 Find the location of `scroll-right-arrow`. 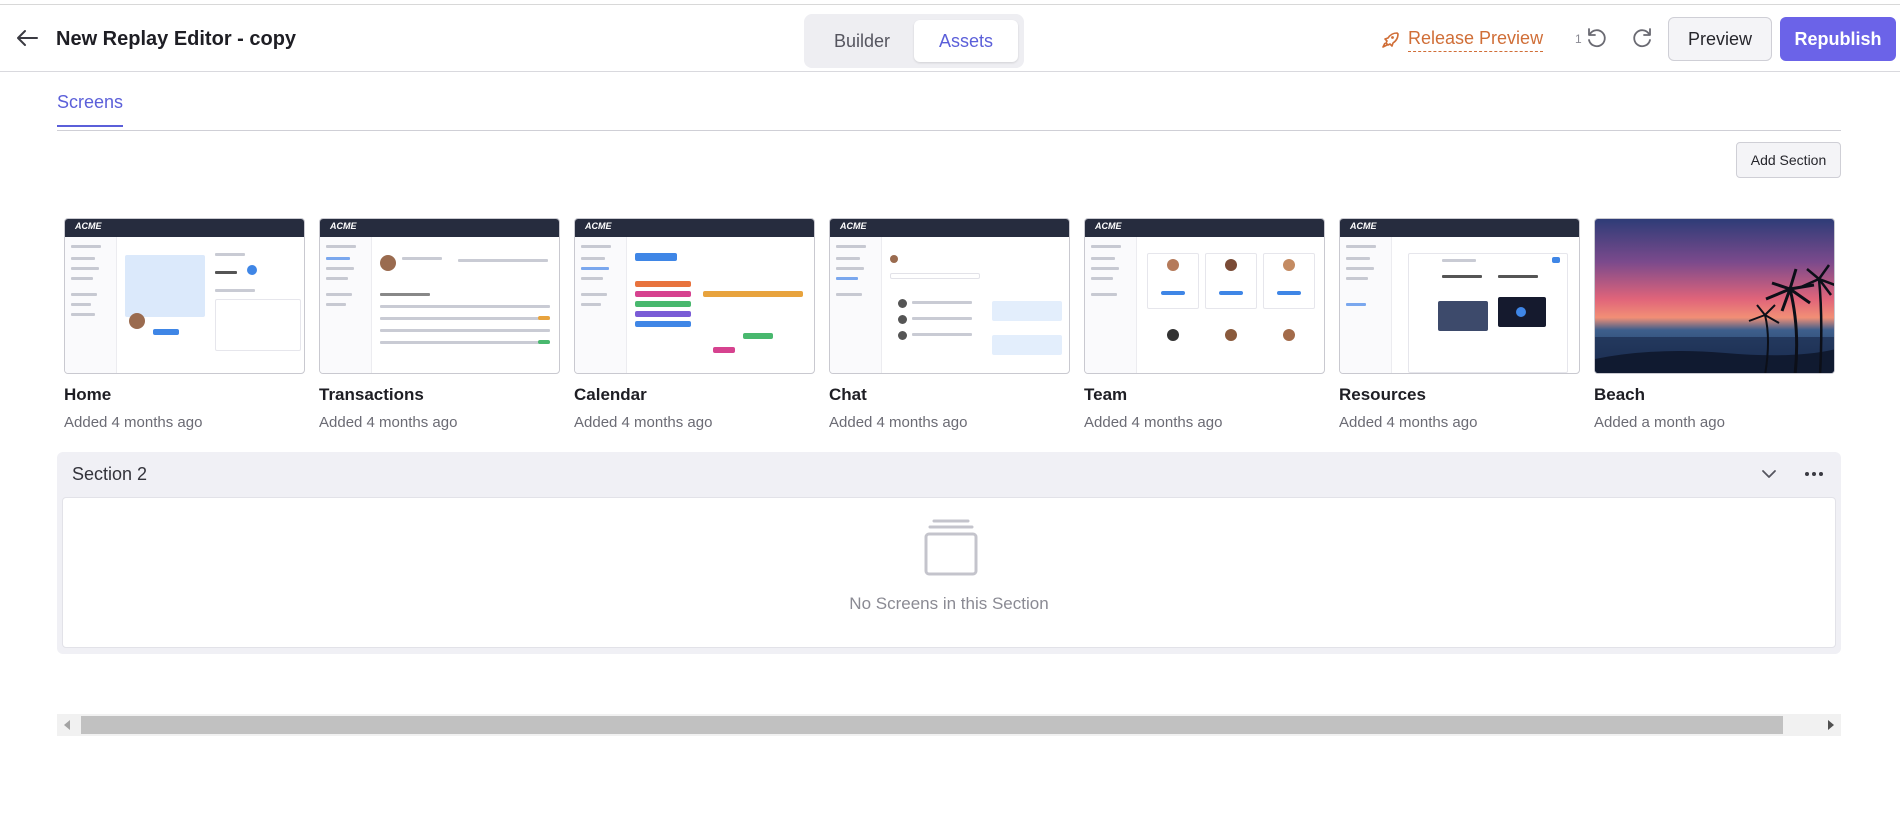

scroll-right-arrow is located at coordinates (1830, 725).